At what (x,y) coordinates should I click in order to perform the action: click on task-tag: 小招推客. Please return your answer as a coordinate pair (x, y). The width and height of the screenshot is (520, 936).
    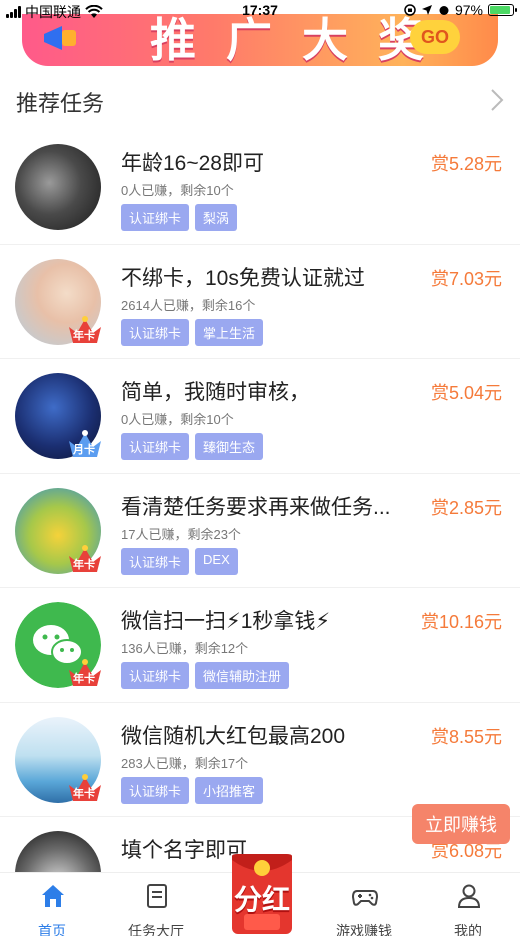
    Looking at the image, I should click on (229, 790).